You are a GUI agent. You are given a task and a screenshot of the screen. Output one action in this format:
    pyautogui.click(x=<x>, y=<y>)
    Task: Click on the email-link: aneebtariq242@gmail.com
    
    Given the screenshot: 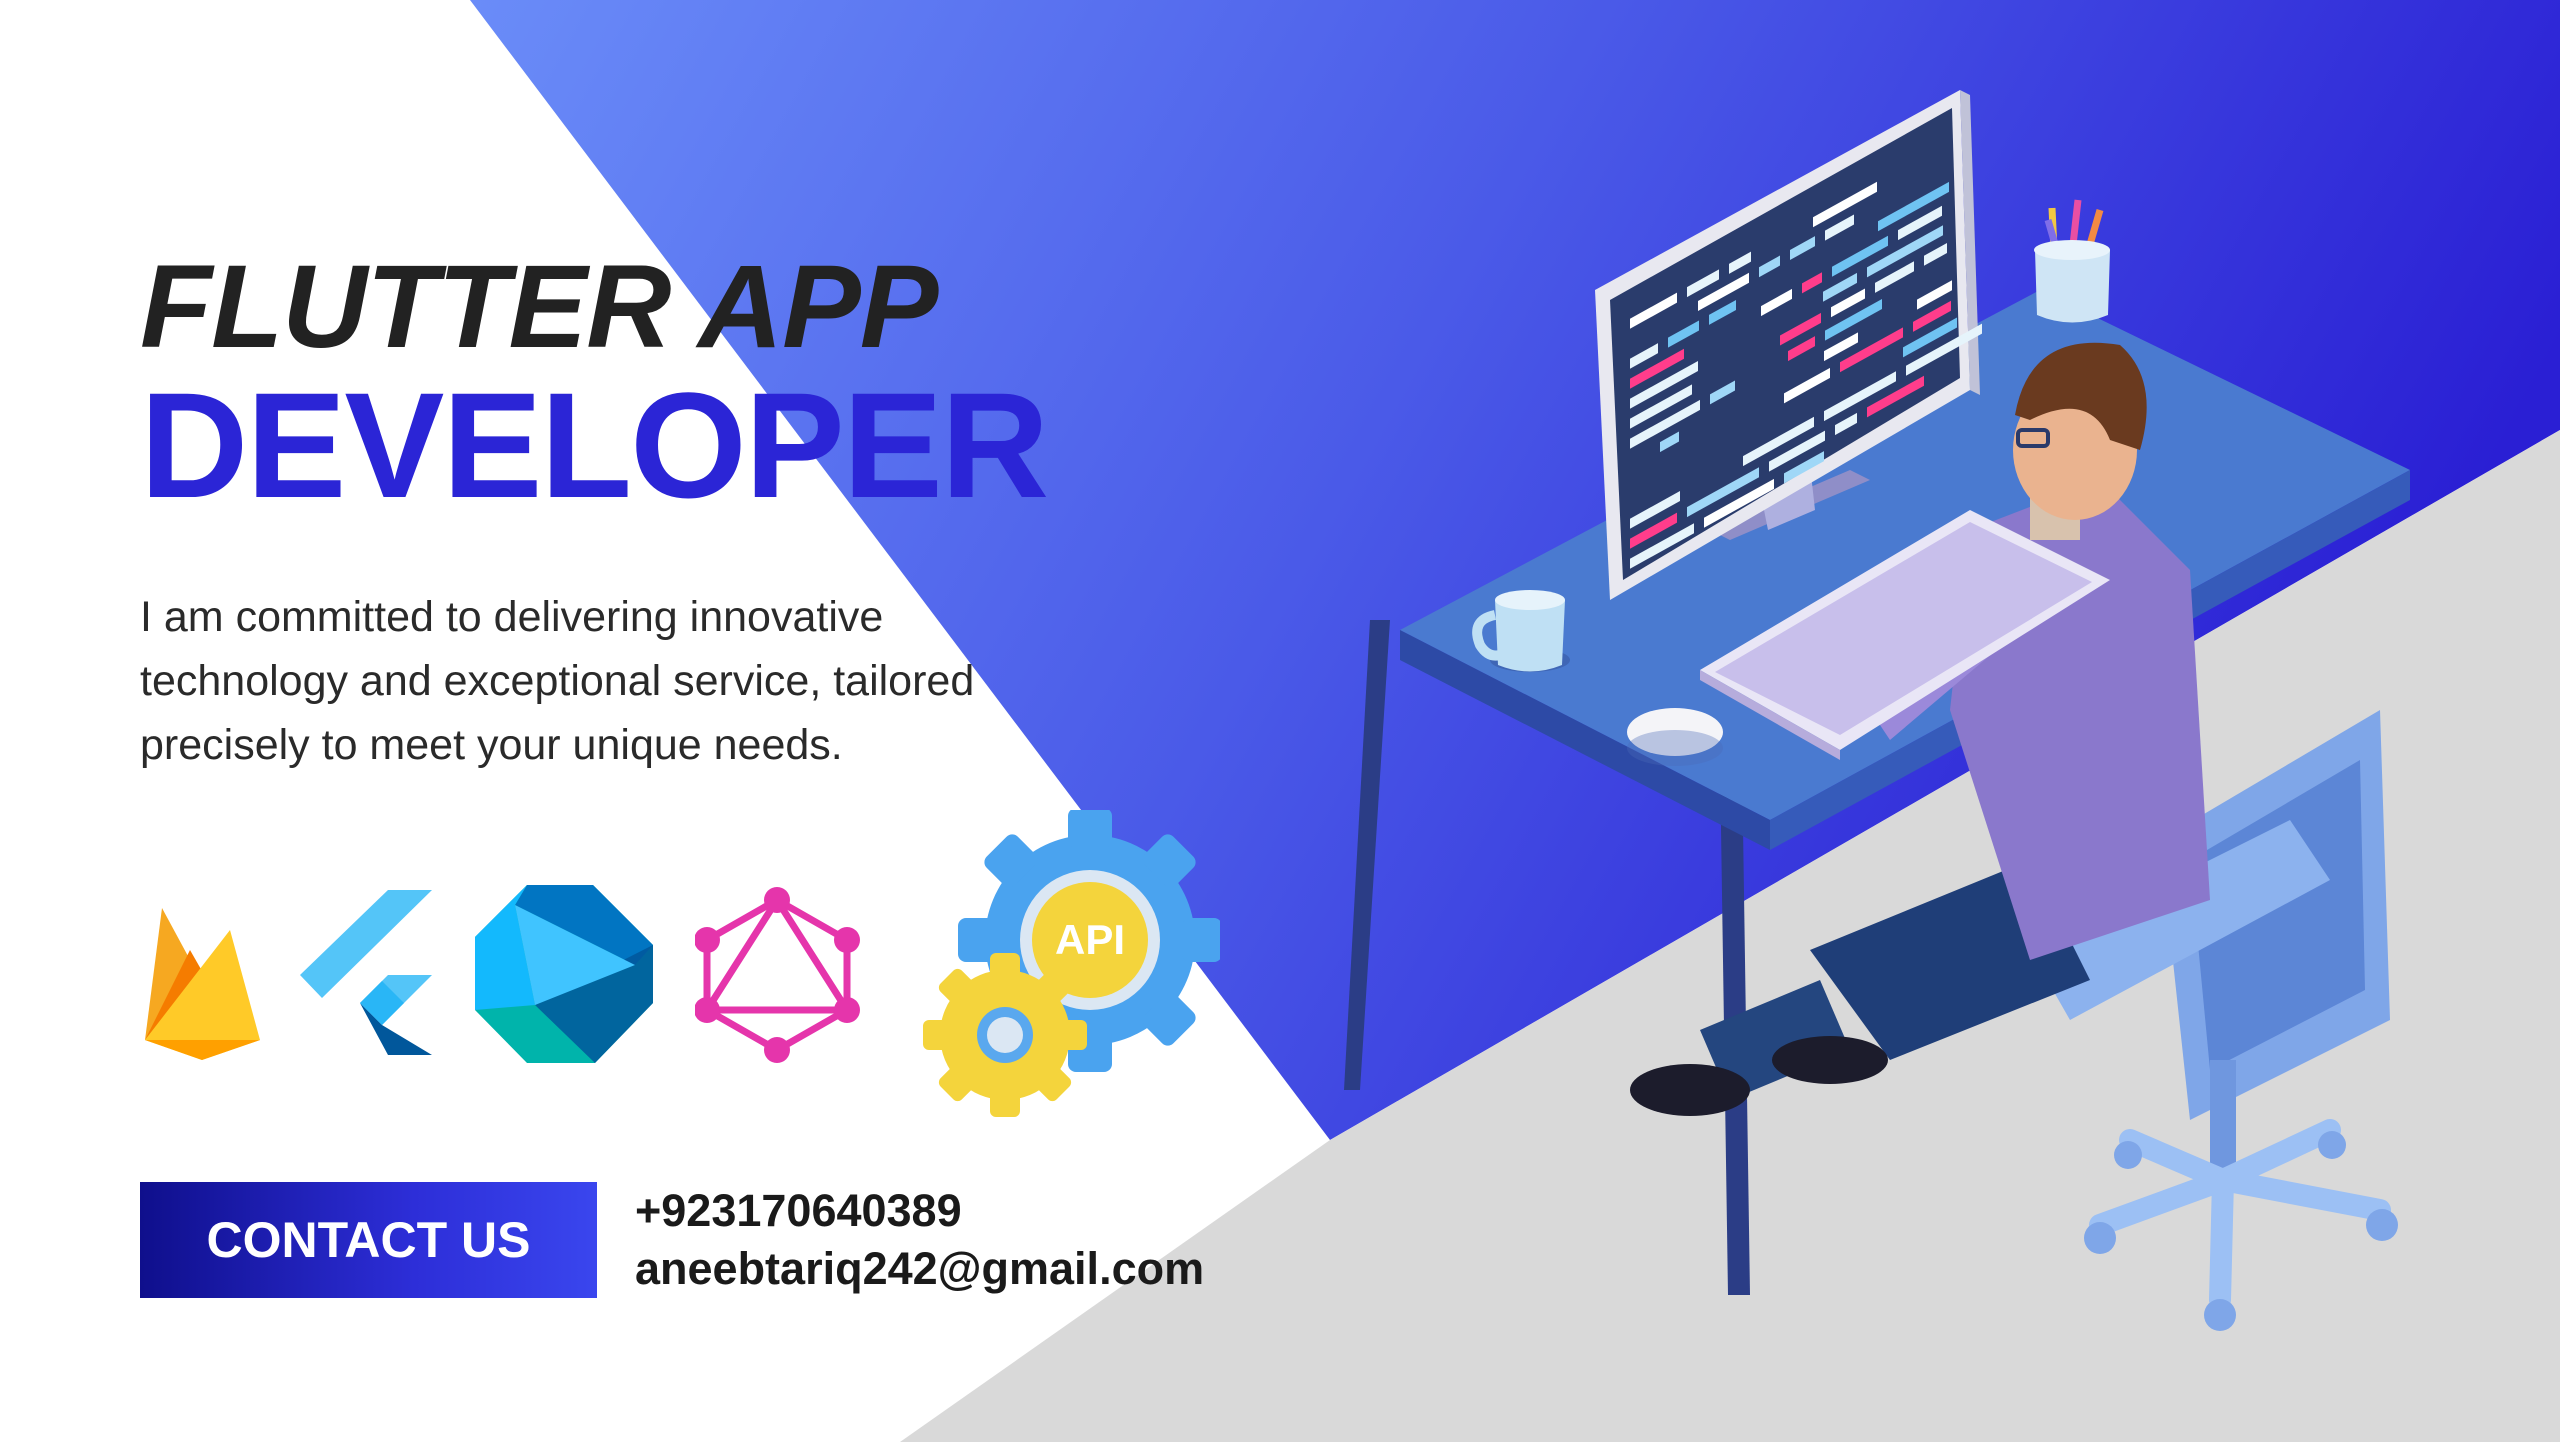 What is the action you would take?
    pyautogui.click(x=919, y=1269)
    